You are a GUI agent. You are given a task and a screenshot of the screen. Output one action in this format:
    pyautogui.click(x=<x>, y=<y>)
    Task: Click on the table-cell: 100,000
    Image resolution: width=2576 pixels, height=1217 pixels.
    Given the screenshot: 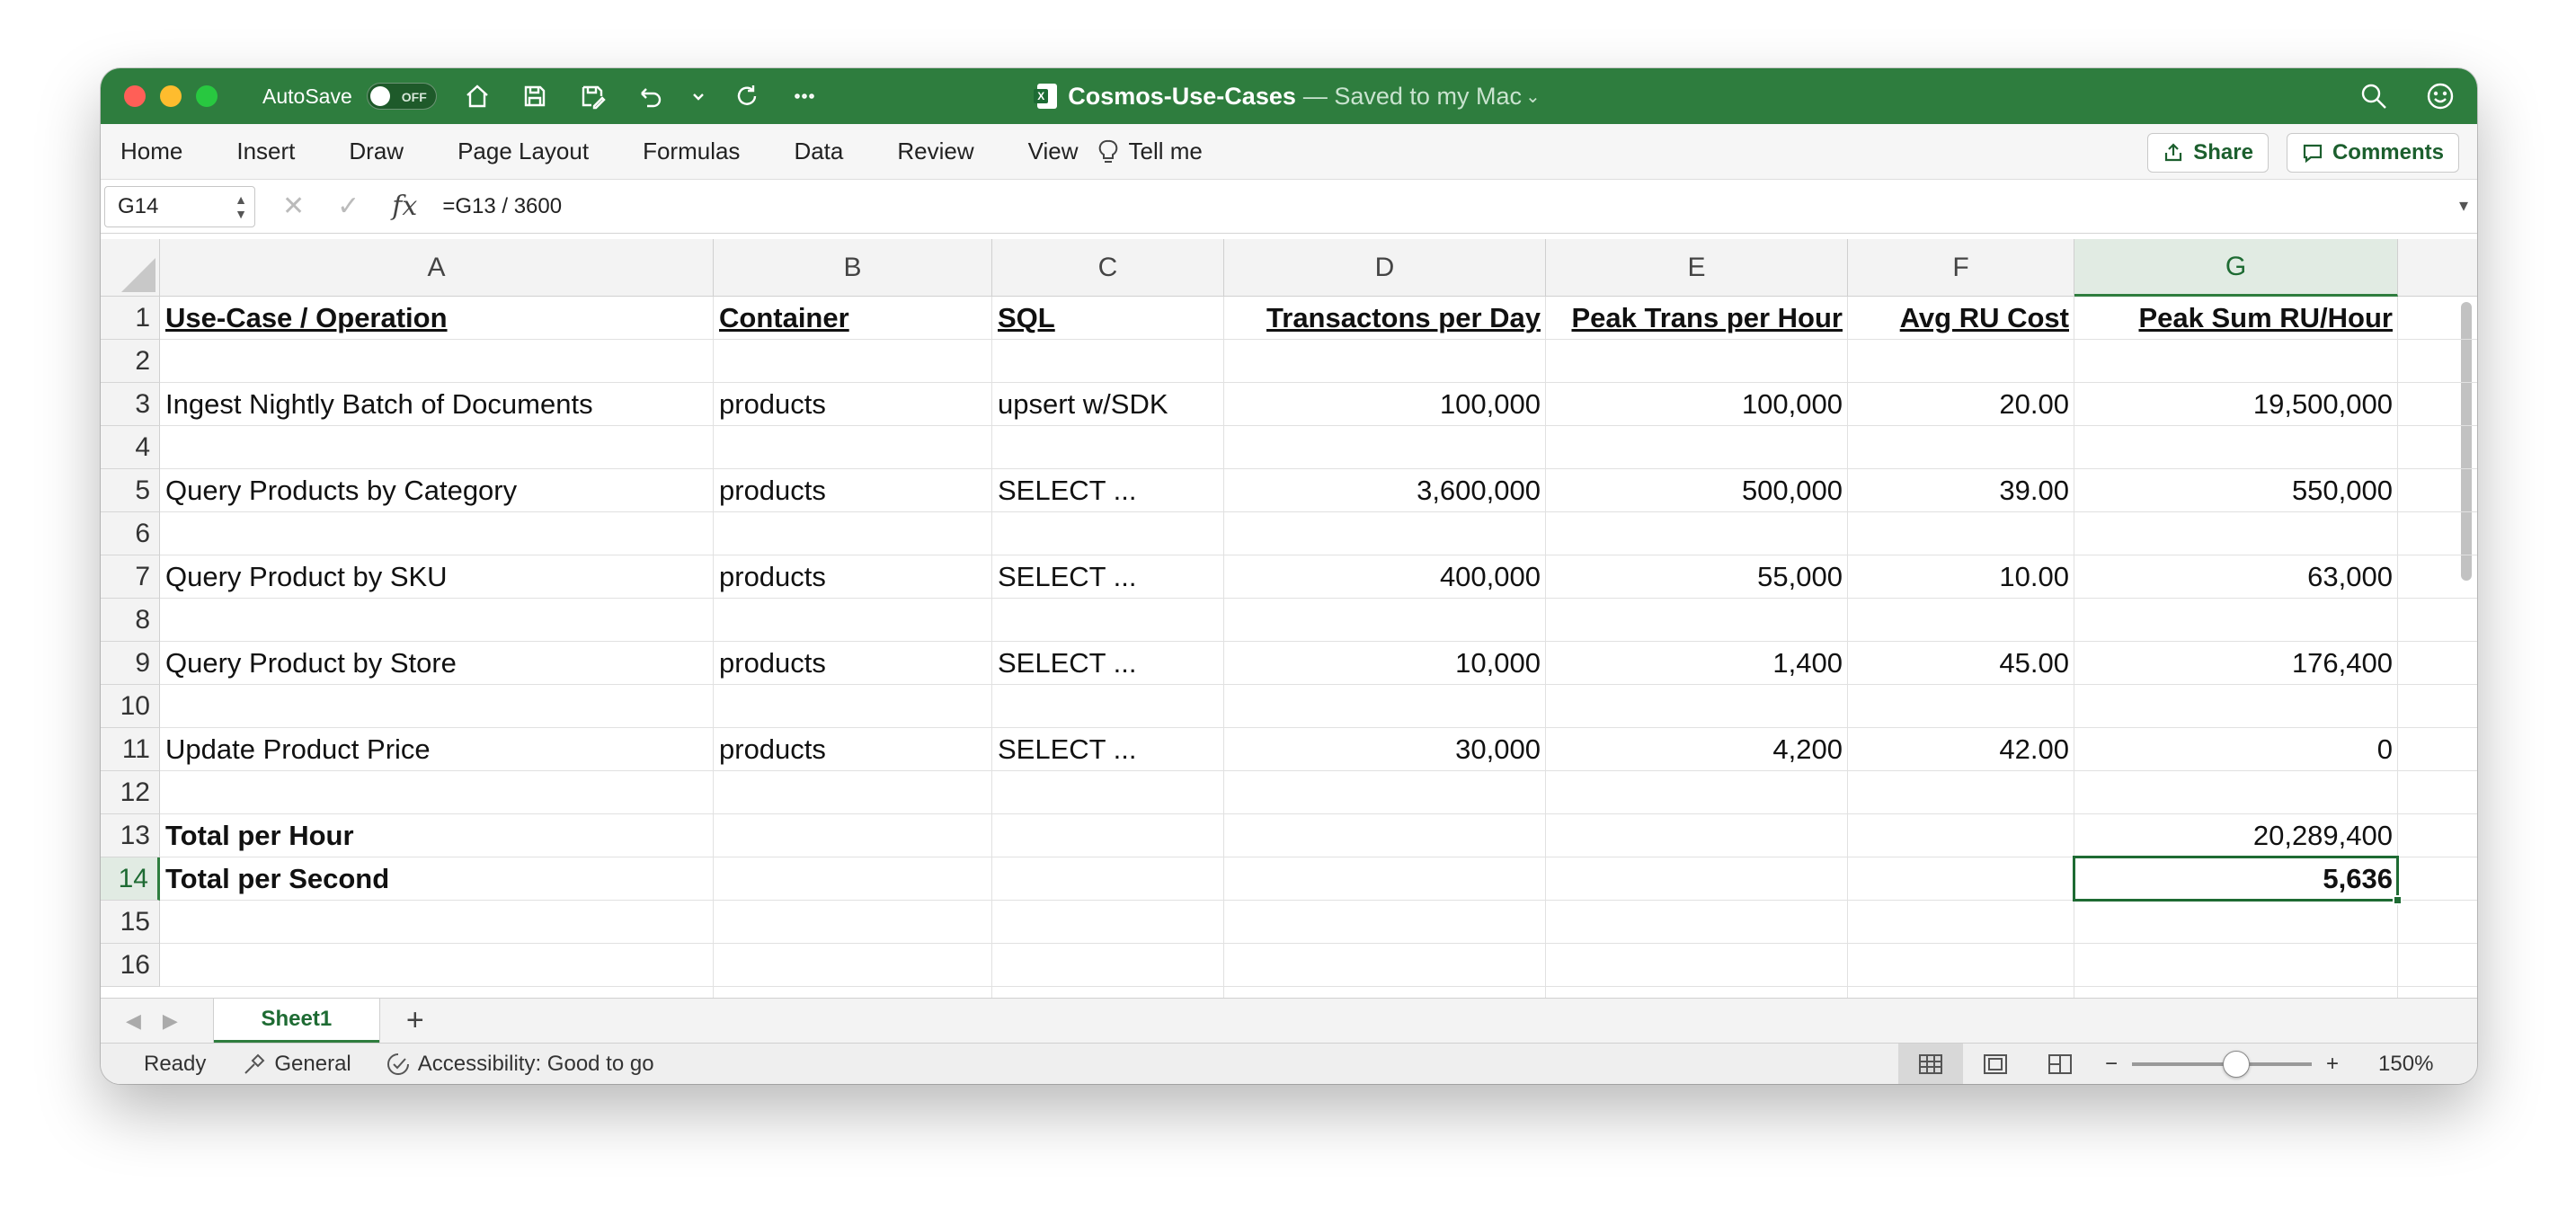 What is the action you would take?
    pyautogui.click(x=1792, y=404)
    